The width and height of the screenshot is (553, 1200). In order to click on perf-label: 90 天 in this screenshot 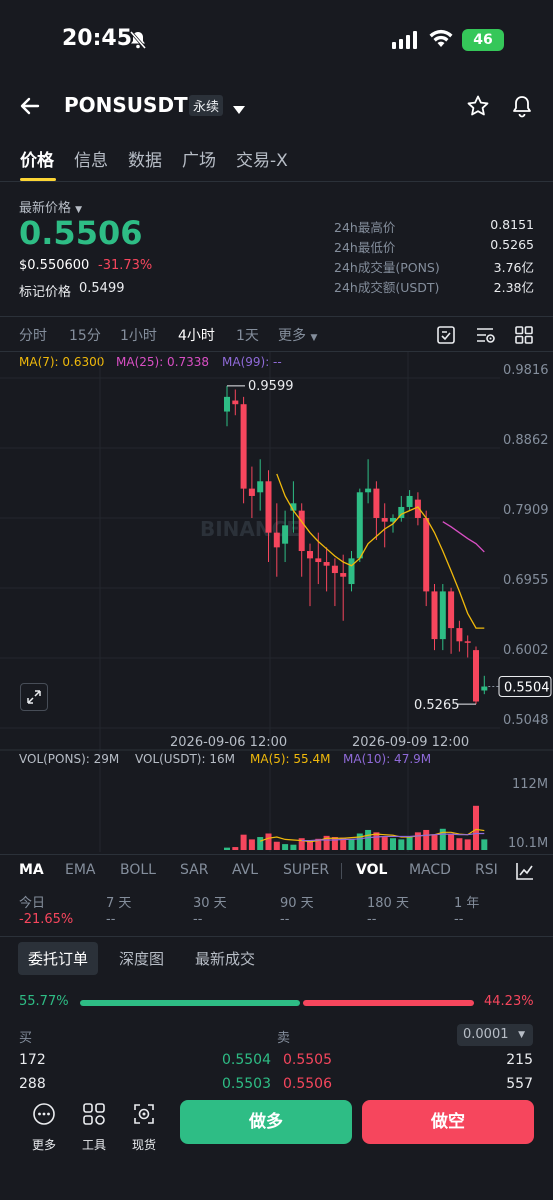, I will do `click(297, 903)`.